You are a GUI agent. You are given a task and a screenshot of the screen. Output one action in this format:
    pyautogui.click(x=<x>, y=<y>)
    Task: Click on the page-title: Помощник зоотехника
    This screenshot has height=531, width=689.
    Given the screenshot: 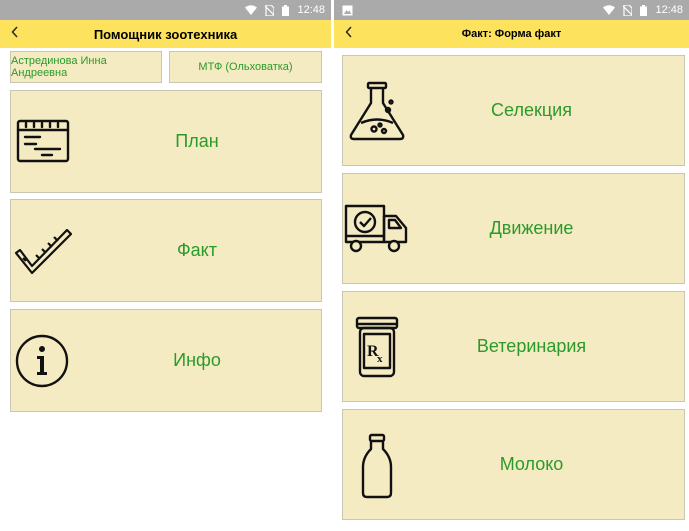 What is the action you would take?
    pyautogui.click(x=165, y=34)
    